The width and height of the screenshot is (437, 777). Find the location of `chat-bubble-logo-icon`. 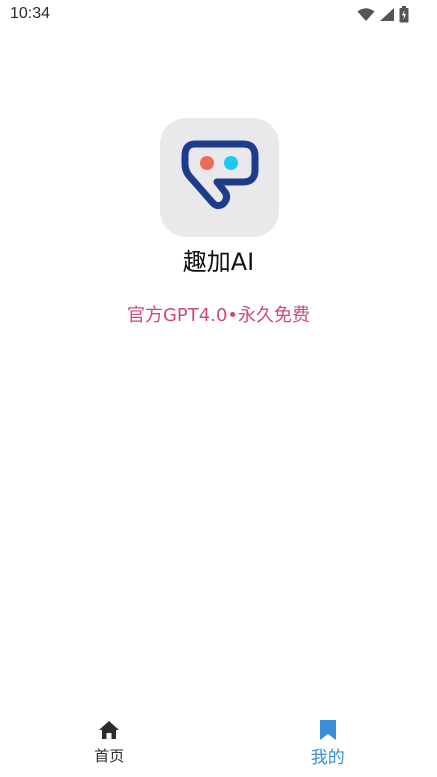

chat-bubble-logo-icon is located at coordinates (220, 178).